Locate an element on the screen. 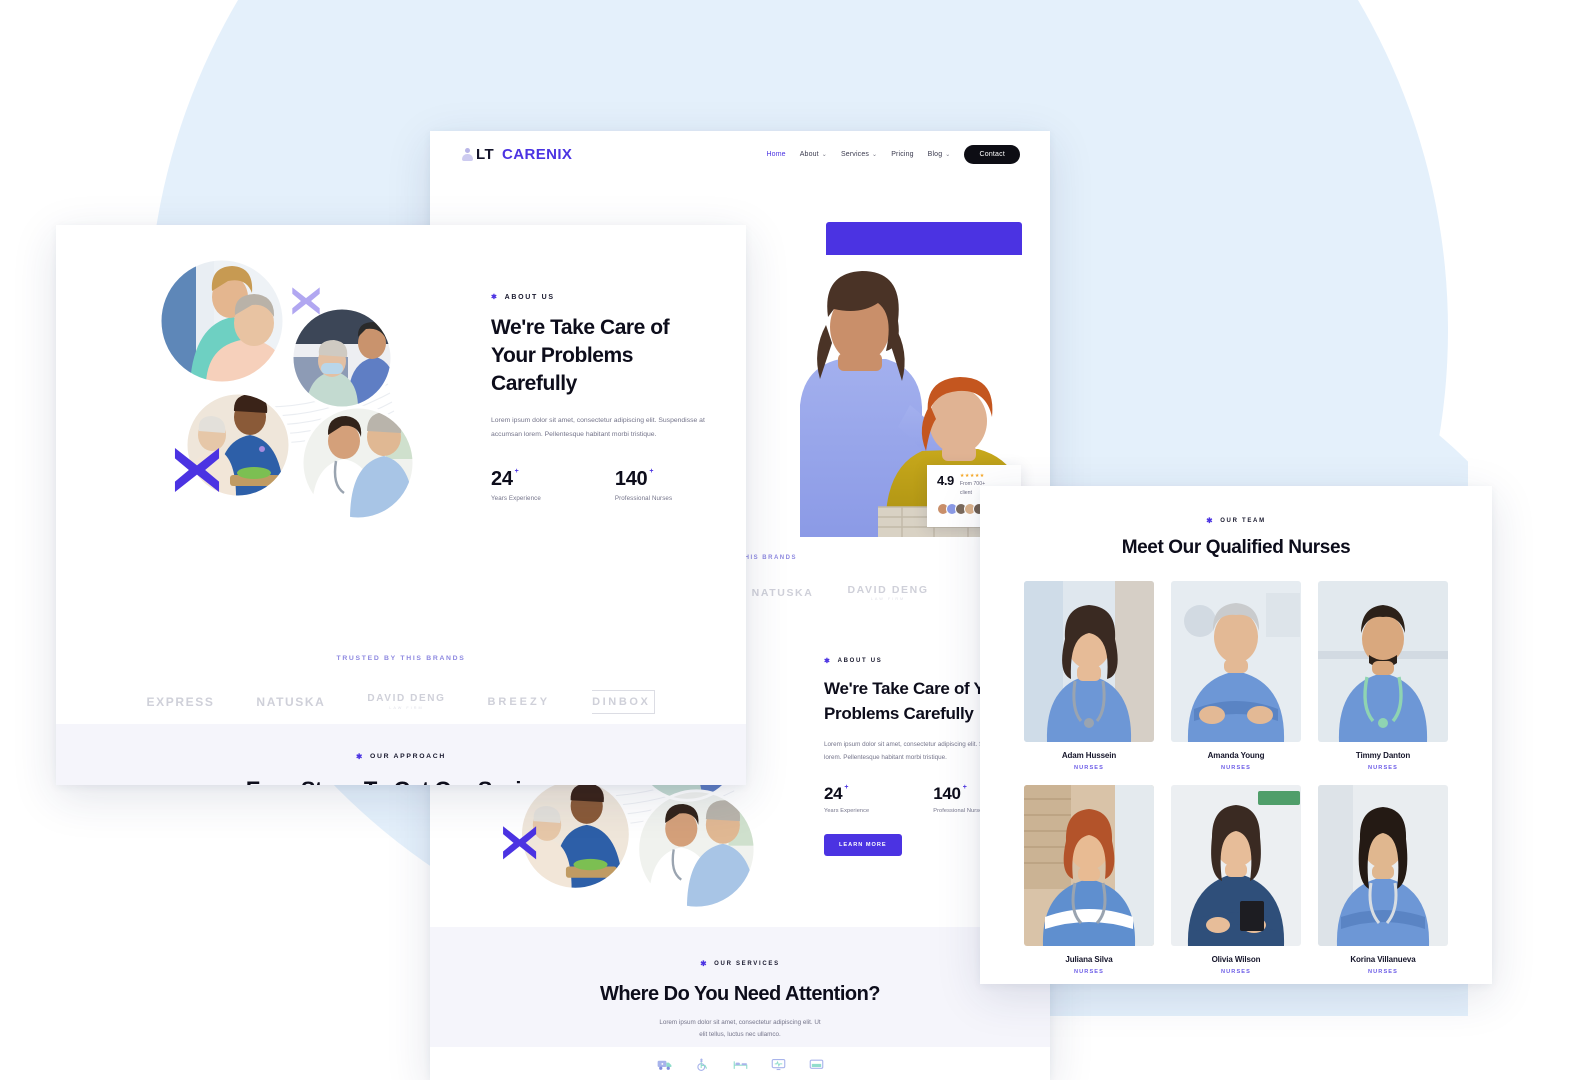 The height and width of the screenshot is (1080, 1580). logo-text-suffix: CARENIX is located at coordinates (537, 154).